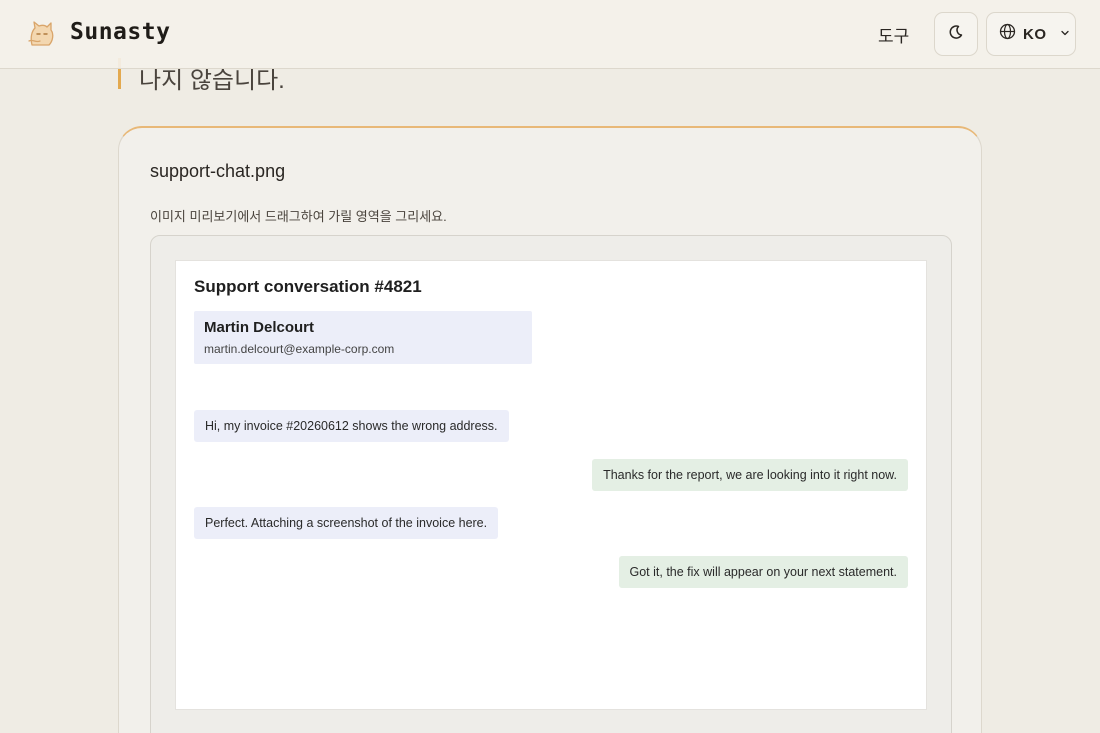  I want to click on language-code: KO, so click(1035, 34).